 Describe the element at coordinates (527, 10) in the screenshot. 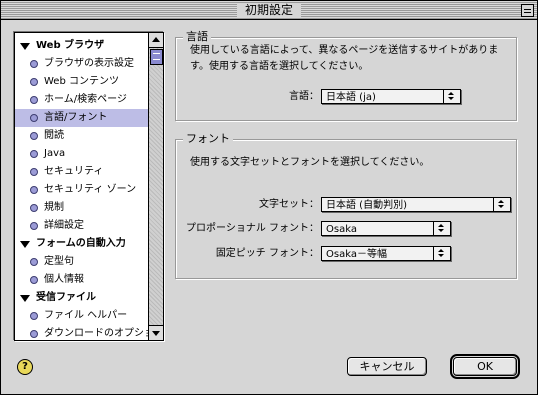

I see `collapse-box-icon` at that location.